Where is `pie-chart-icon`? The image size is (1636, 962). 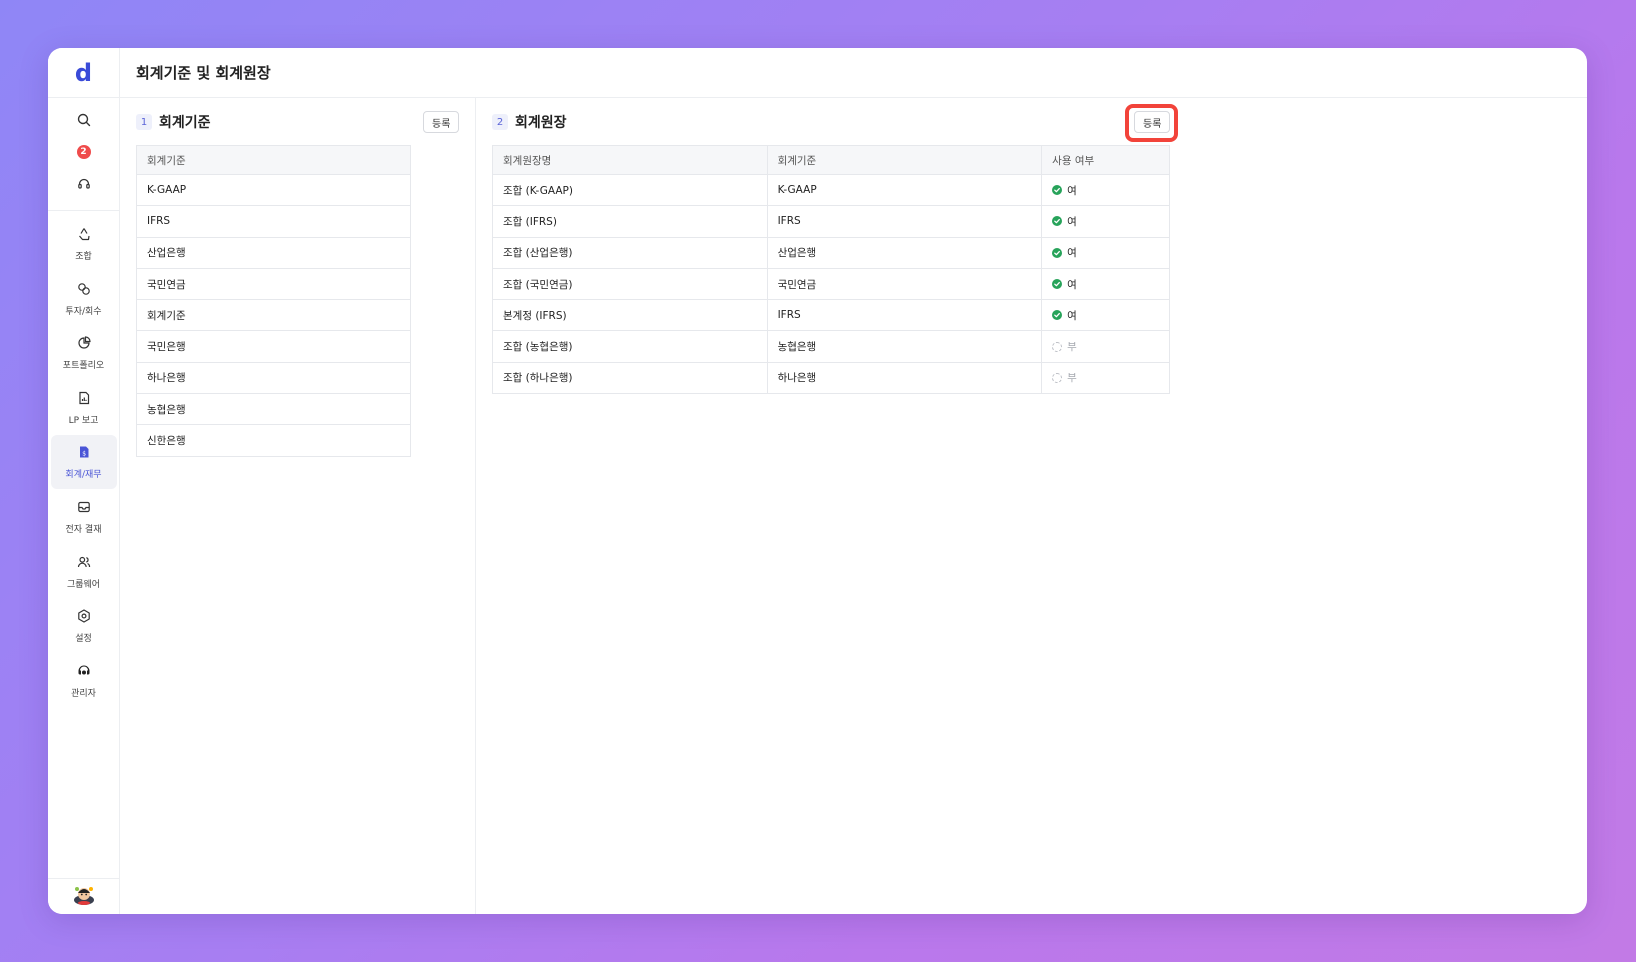
pie-chart-icon is located at coordinates (84, 344).